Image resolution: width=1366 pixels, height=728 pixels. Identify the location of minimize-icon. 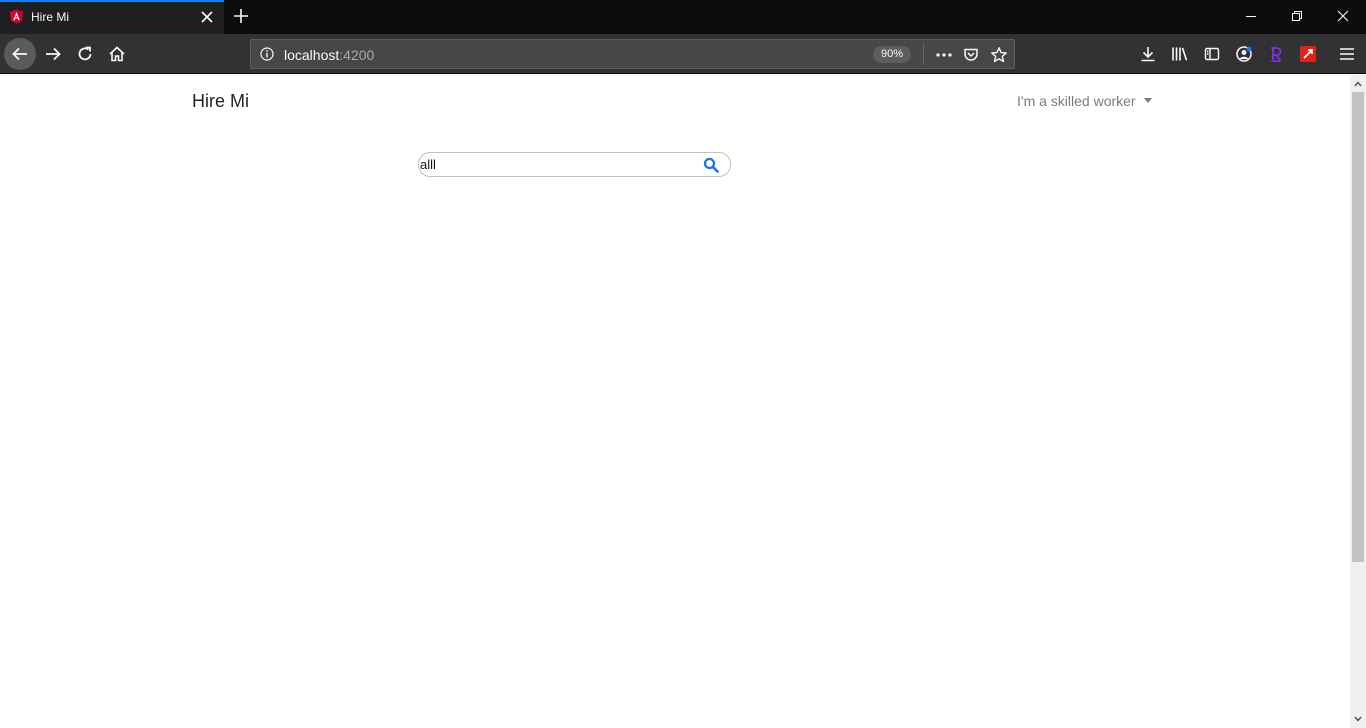
(1251, 16).